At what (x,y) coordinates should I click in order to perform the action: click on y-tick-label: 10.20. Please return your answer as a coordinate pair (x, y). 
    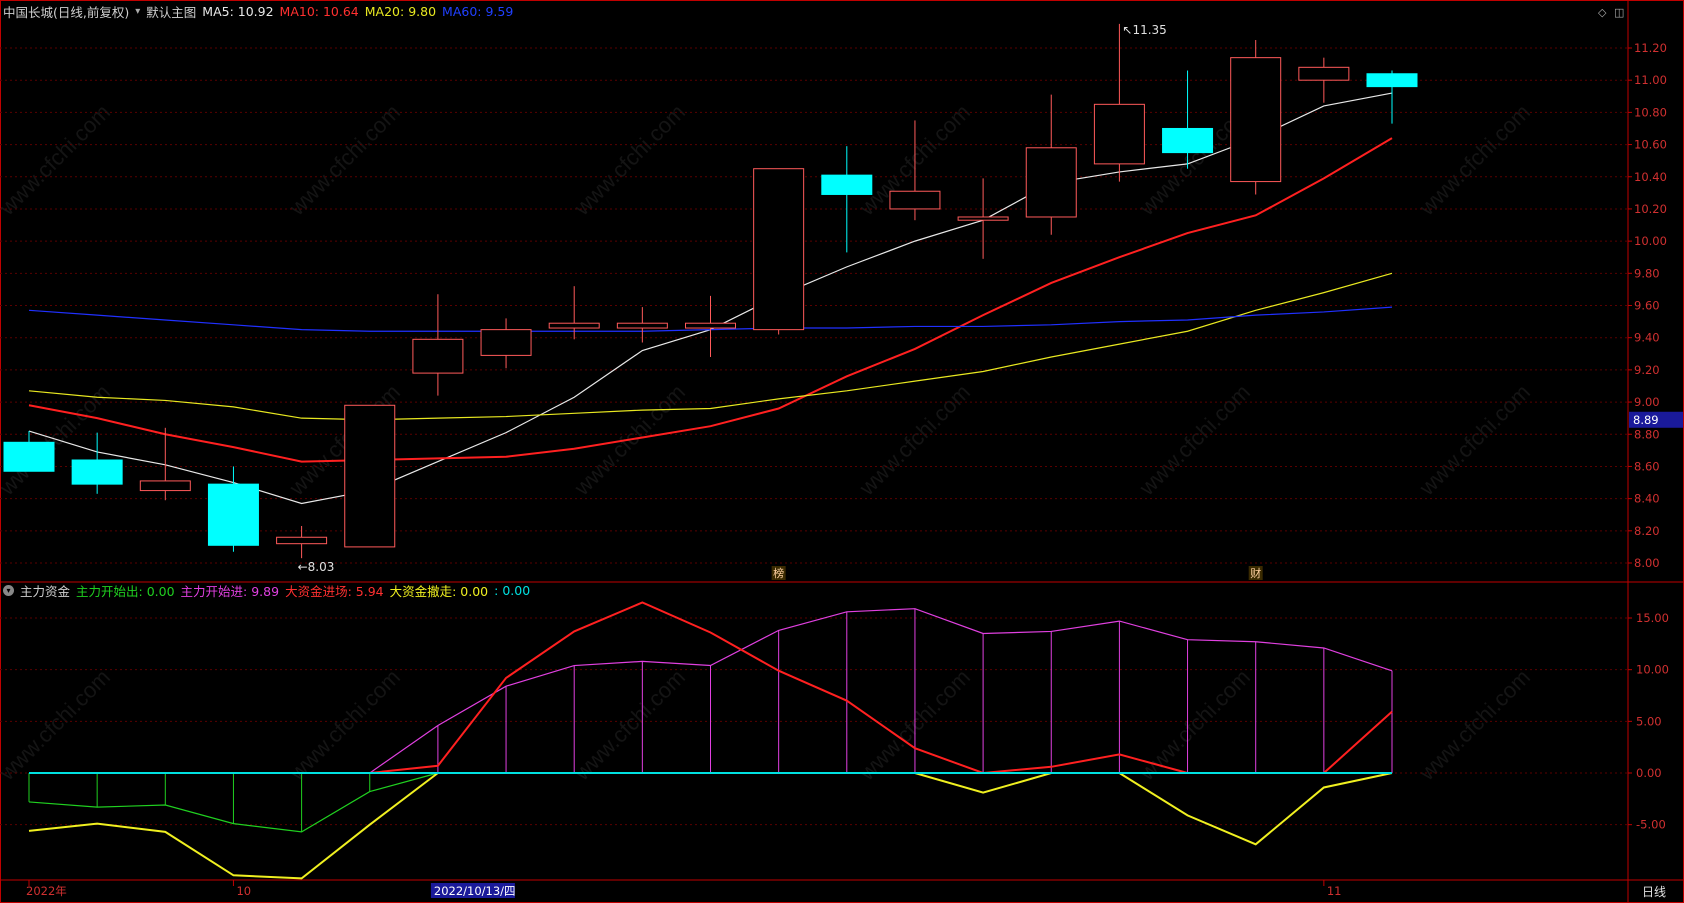
    Looking at the image, I should click on (1650, 209).